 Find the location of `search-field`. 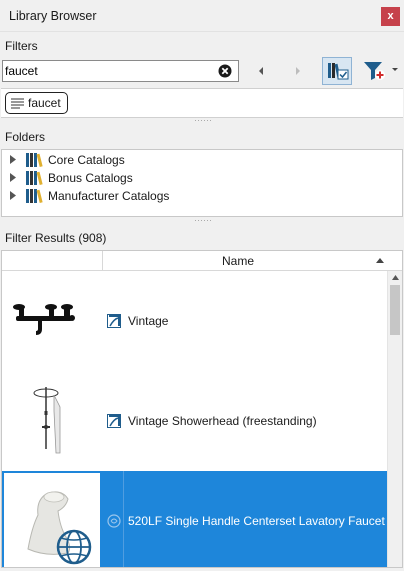

search-field is located at coordinates (120, 71).